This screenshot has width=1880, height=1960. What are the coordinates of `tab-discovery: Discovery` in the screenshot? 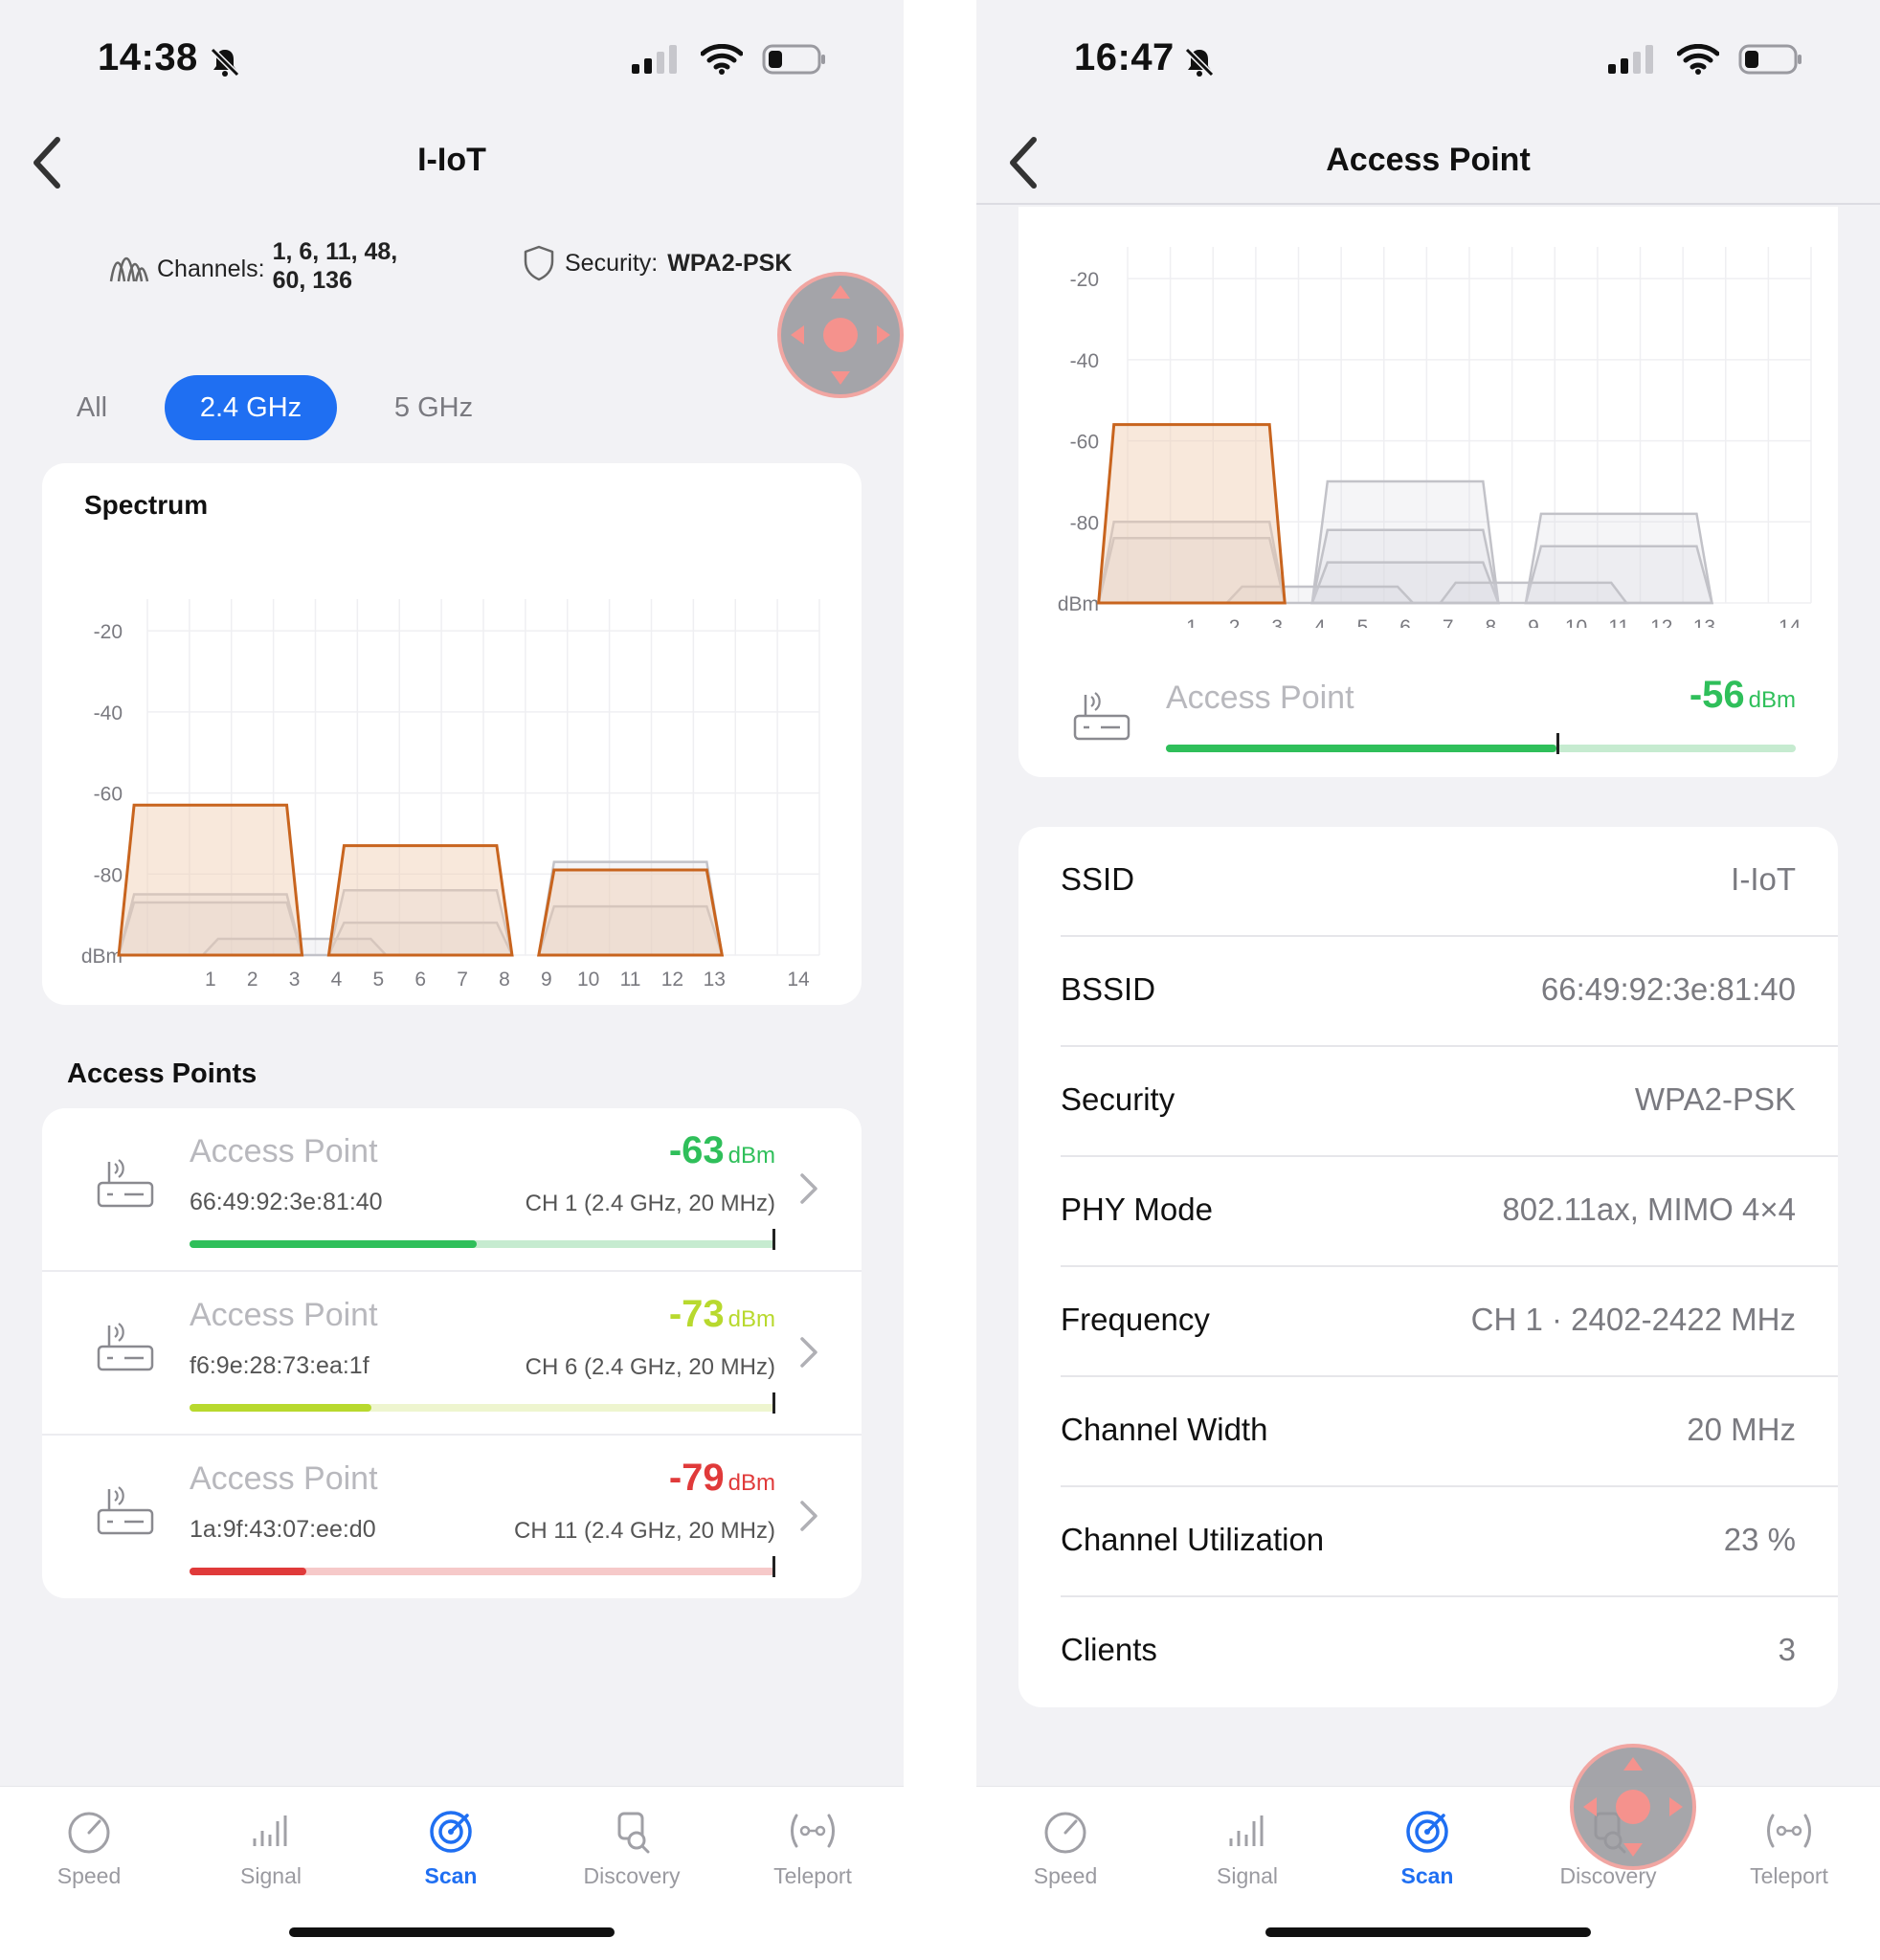 It's located at (632, 1849).